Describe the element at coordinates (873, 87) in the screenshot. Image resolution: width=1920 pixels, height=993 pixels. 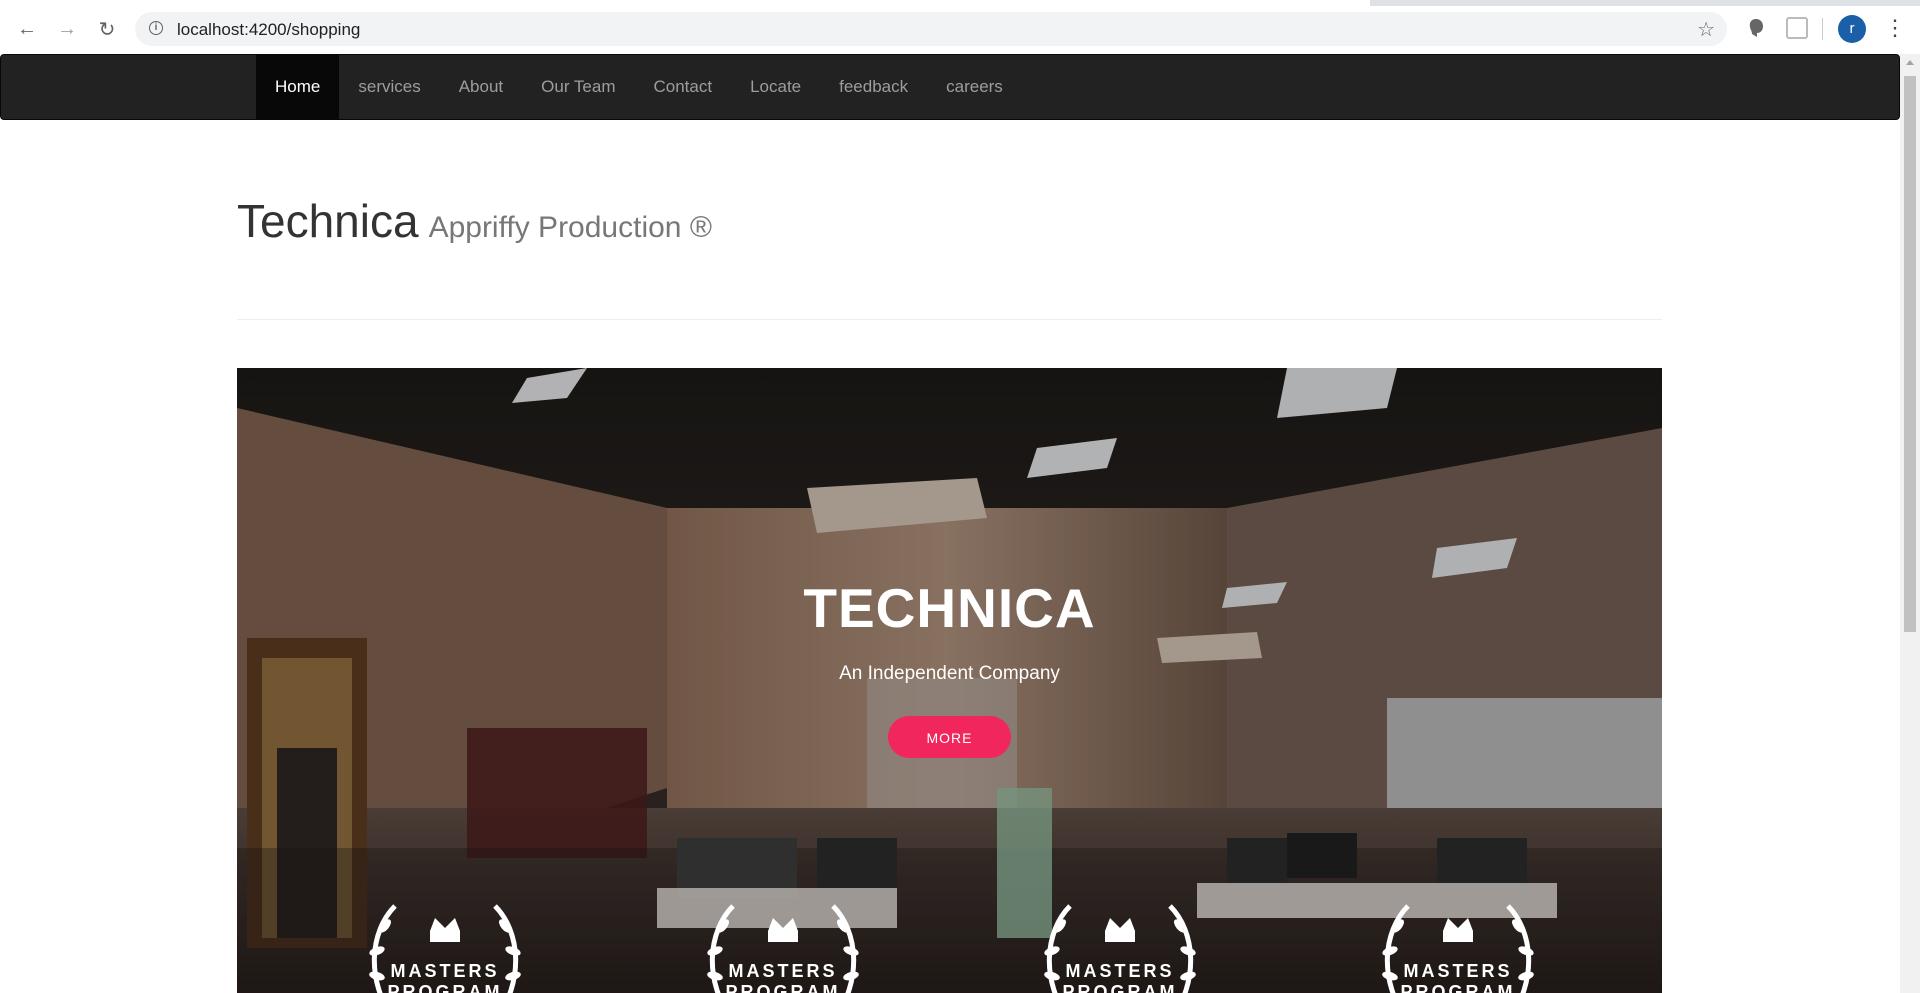
I see `nav-feedback: feedback` at that location.